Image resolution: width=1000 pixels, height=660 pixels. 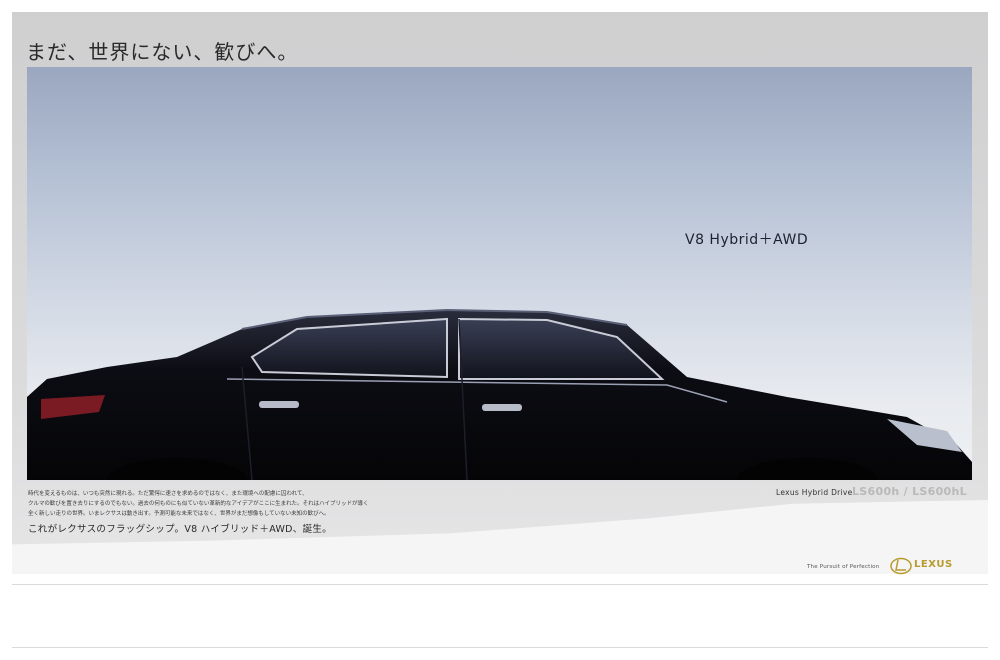 What do you see at coordinates (901, 566) in the screenshot?
I see `lexus-logo-icon` at bounding box center [901, 566].